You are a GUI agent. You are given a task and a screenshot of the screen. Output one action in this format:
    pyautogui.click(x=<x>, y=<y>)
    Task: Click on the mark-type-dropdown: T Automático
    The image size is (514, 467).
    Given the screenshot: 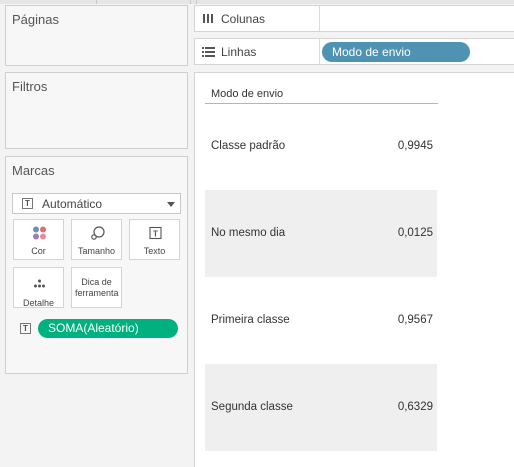 What is the action you would take?
    pyautogui.click(x=96, y=203)
    